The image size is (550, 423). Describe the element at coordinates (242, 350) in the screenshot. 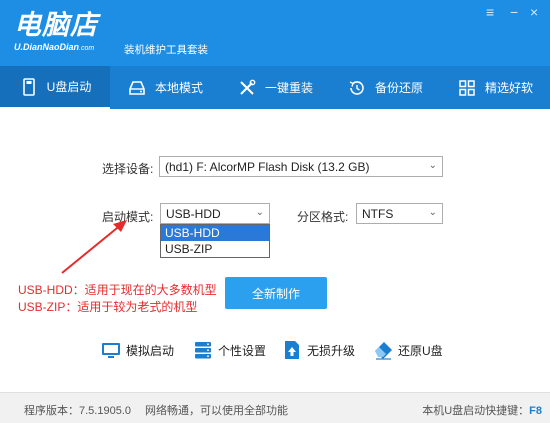

I see `tool-label: 个性设置` at that location.